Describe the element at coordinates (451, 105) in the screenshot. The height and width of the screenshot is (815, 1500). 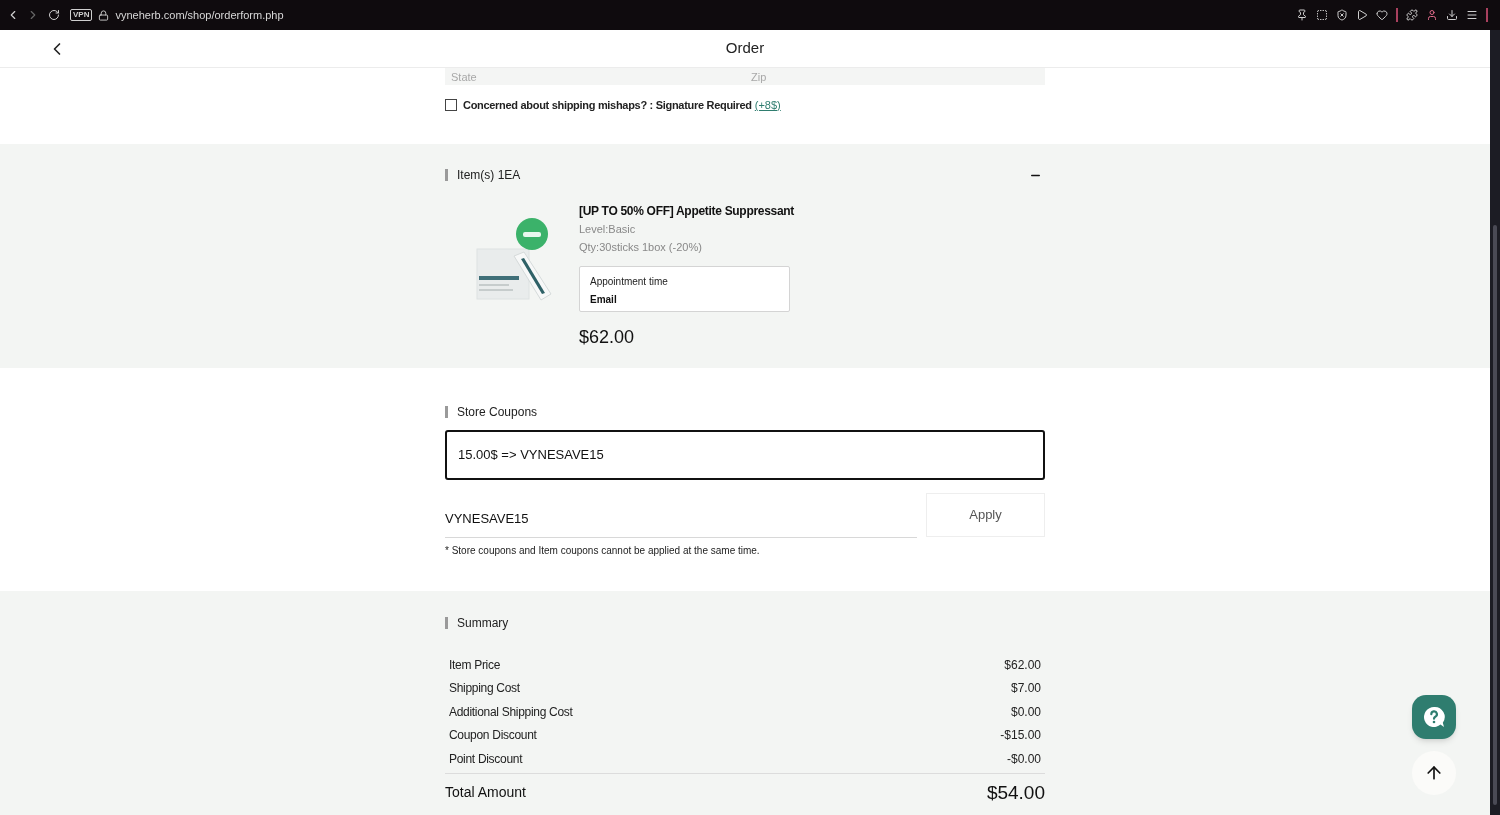
I see `signature-checkbox` at that location.